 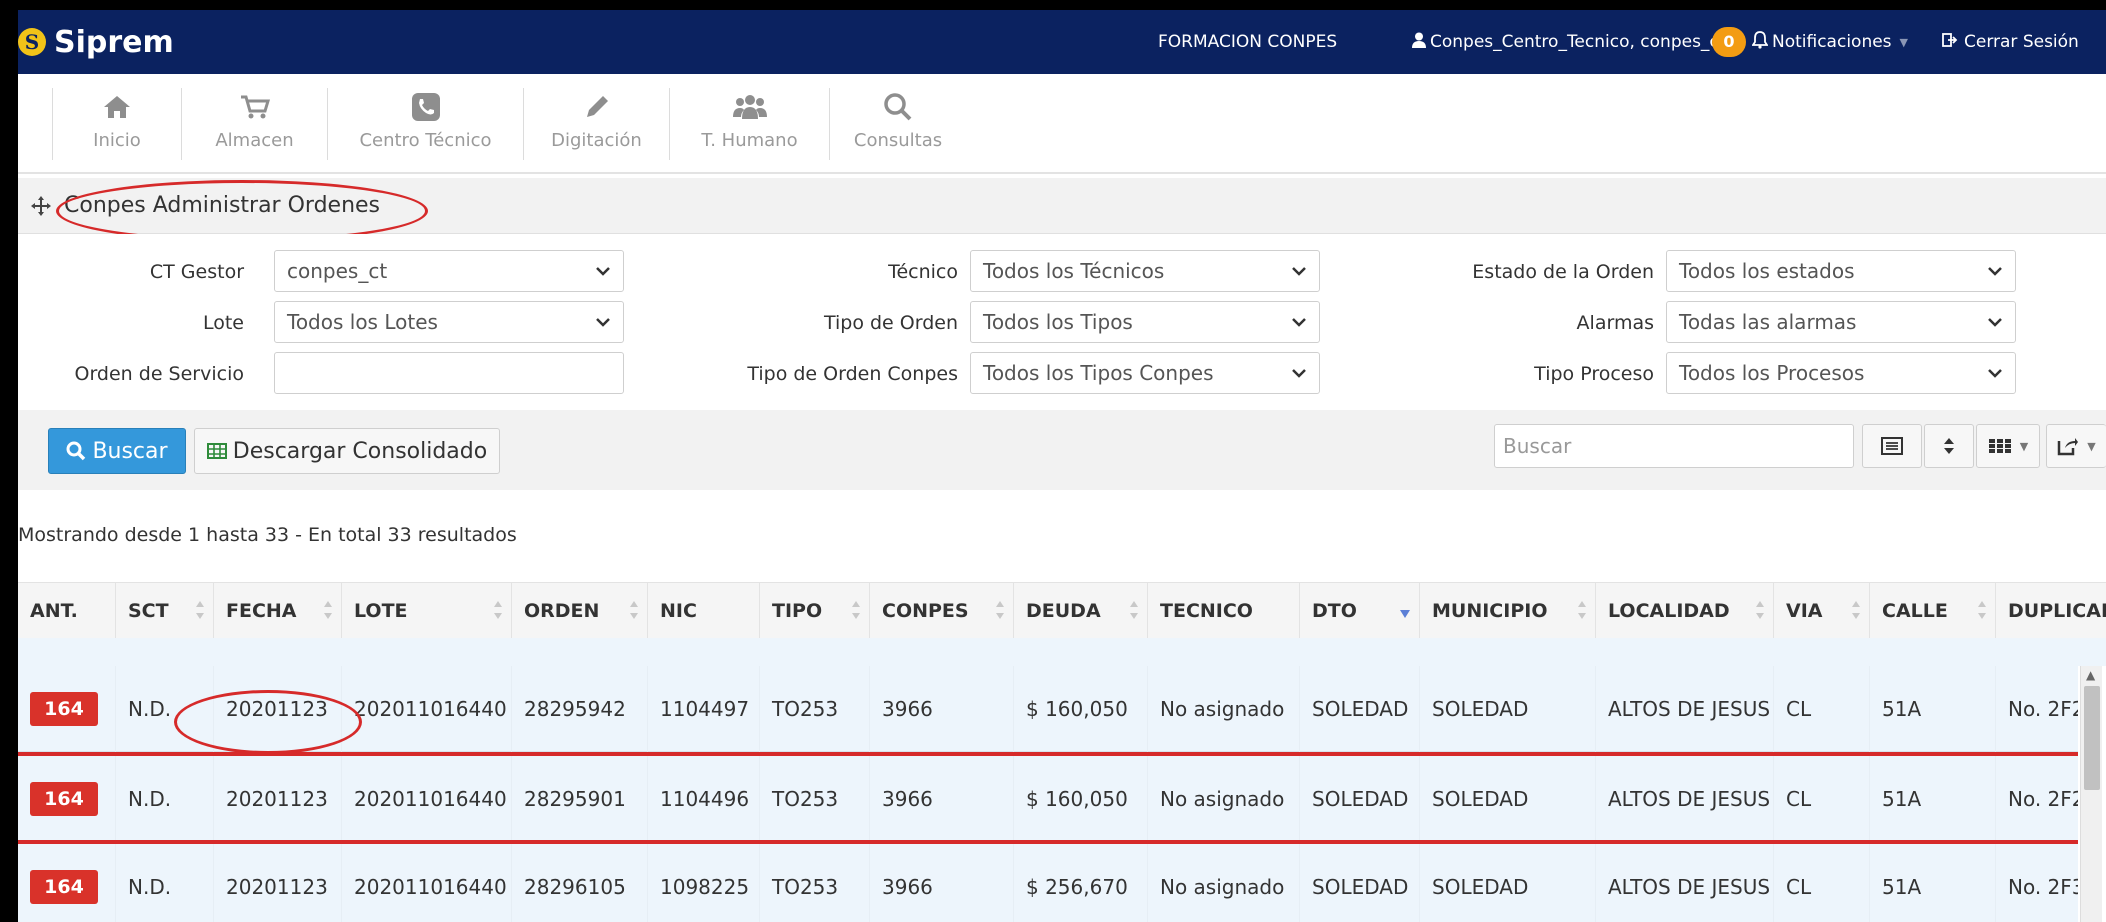 I want to click on column-header-label: VIA, so click(x=1804, y=611).